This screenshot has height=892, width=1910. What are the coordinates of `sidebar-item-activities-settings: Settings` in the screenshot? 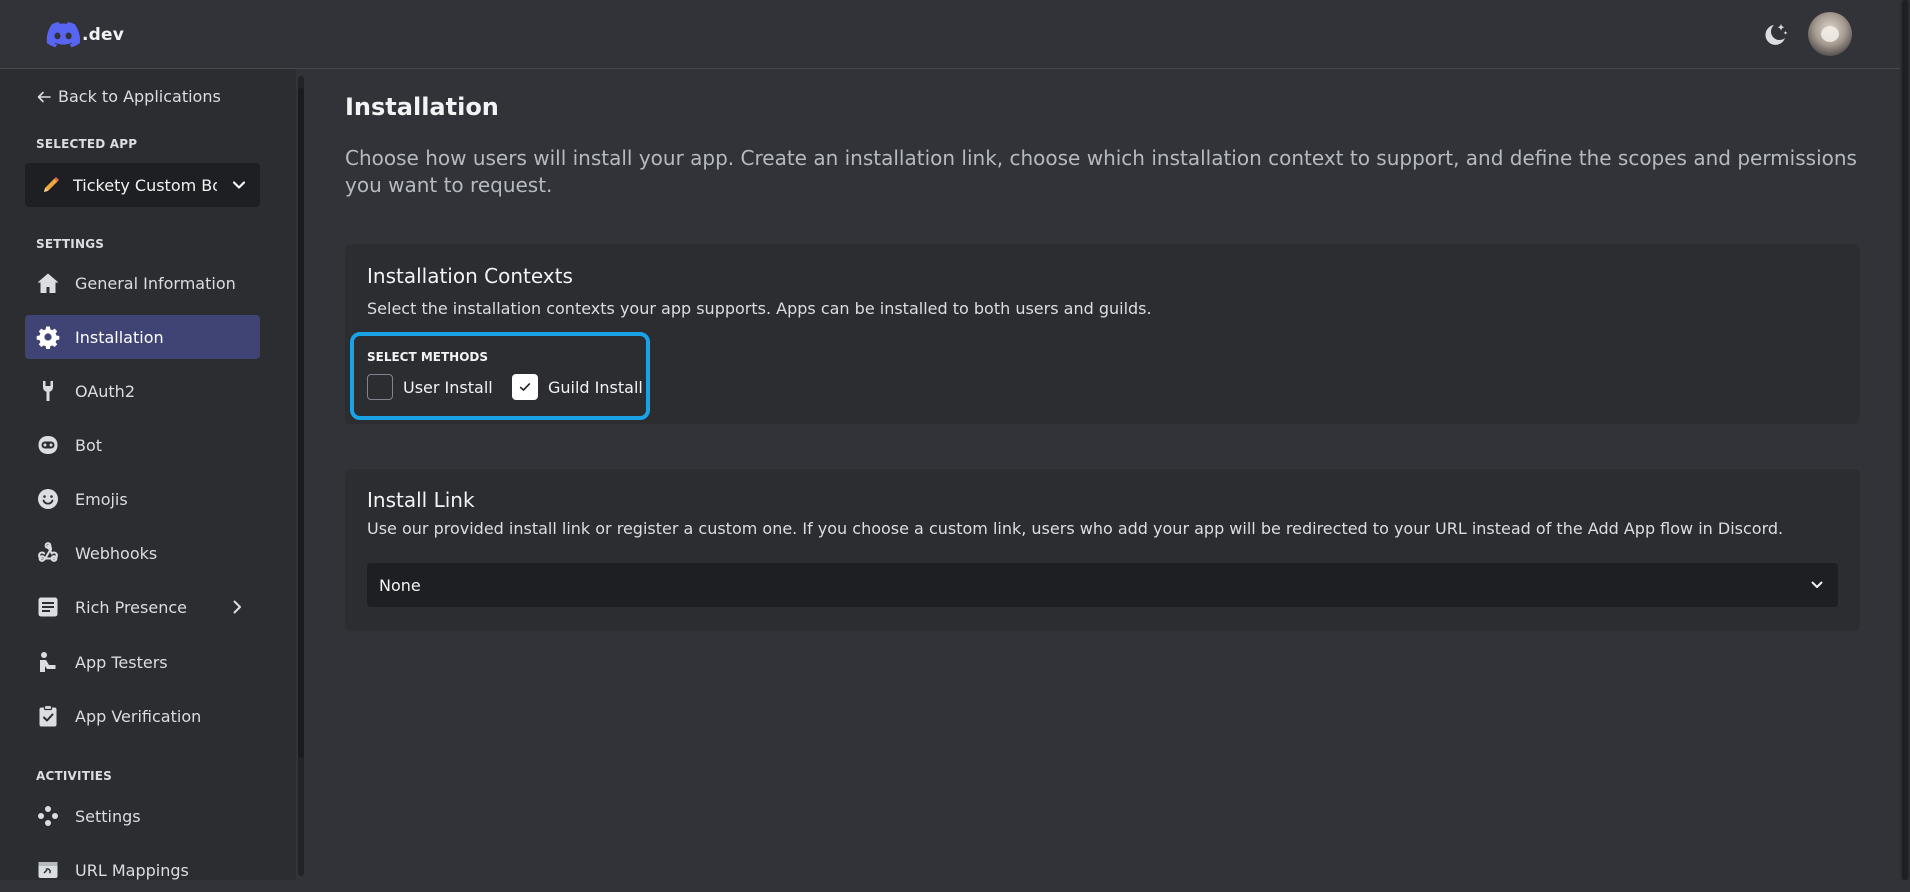 It's located at (142, 816).